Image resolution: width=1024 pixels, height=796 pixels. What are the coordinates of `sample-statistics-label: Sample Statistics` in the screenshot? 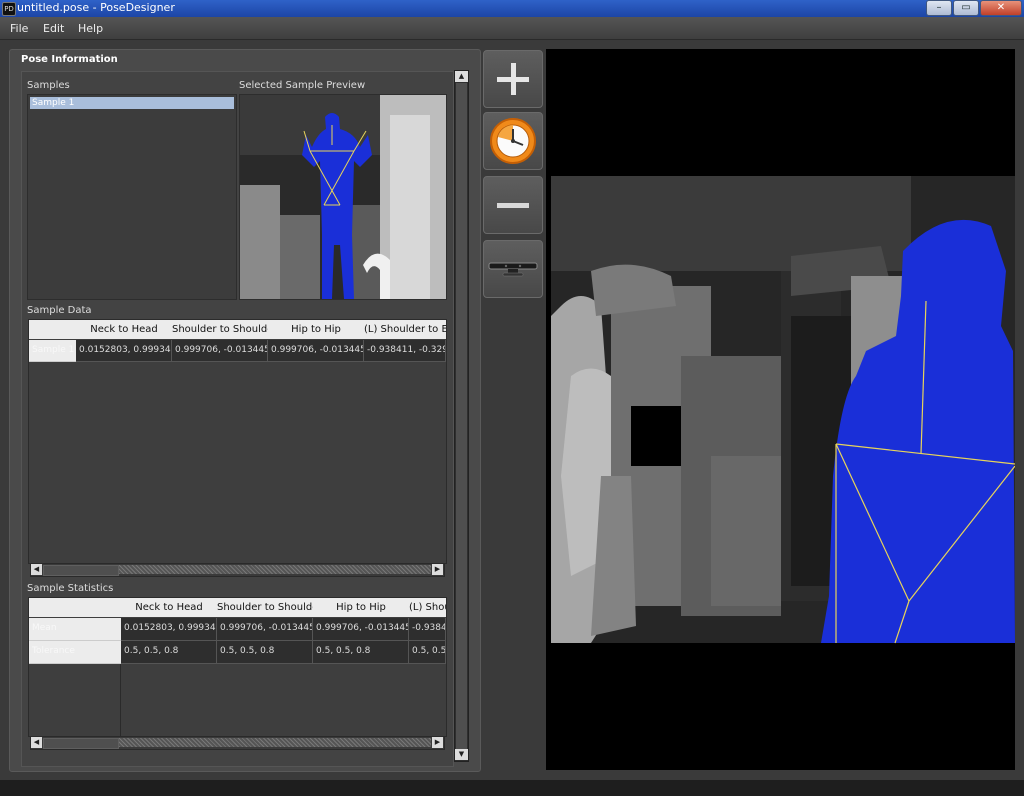 It's located at (70, 588).